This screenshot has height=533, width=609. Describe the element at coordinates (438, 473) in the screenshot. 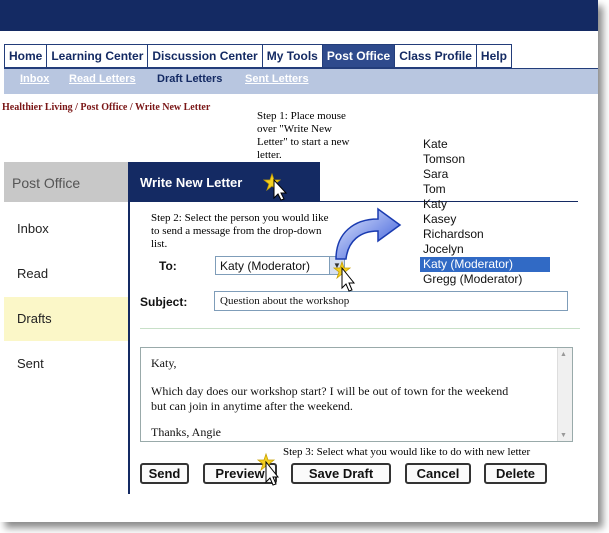

I see `cancel-button: Cancel` at that location.